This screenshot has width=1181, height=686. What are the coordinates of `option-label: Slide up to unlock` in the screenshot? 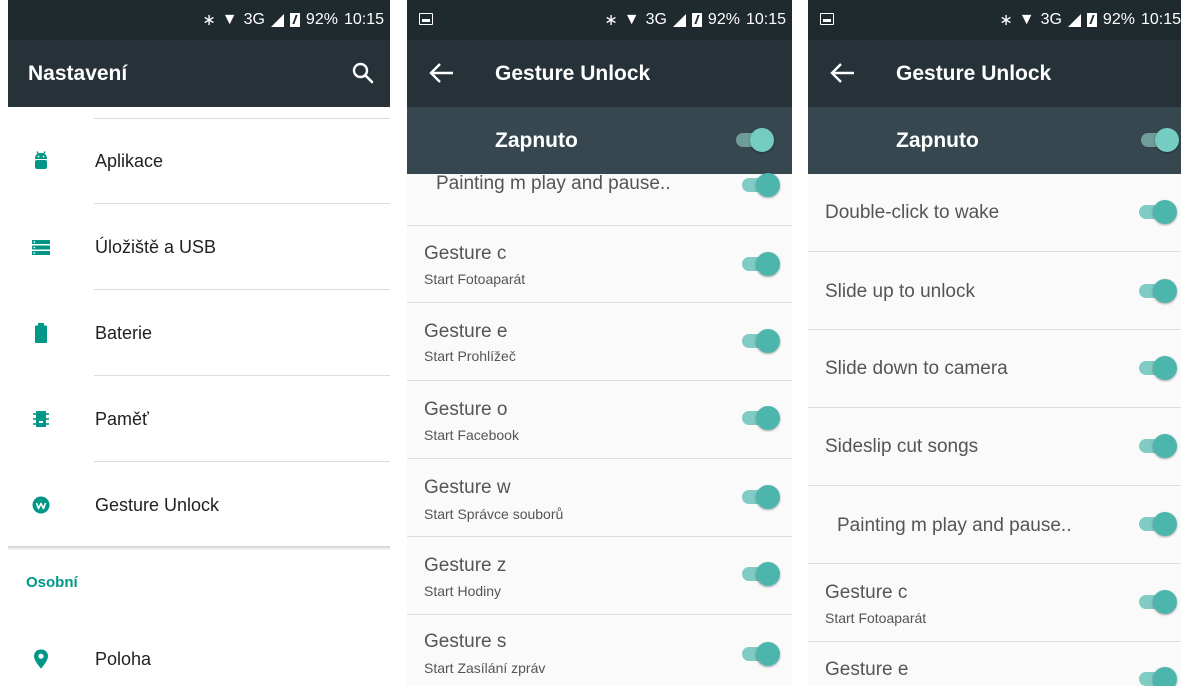 It's located at (900, 291).